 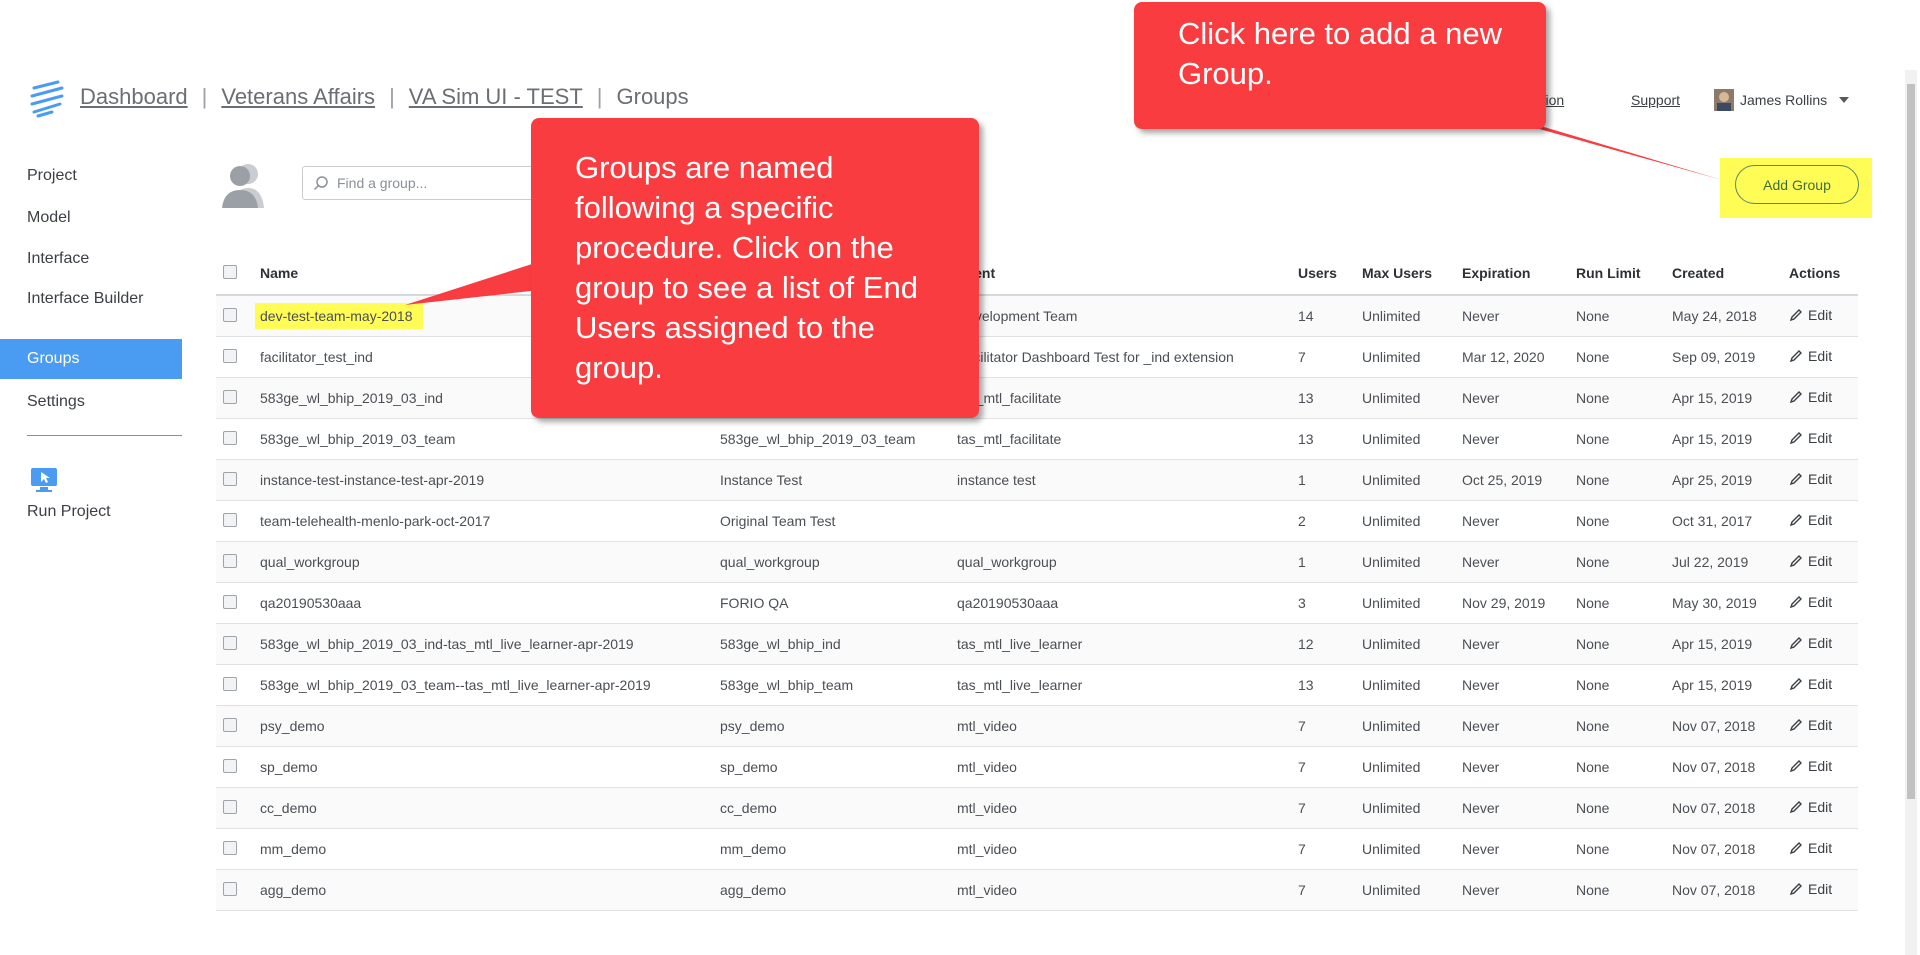 What do you see at coordinates (1412, 274) in the screenshot?
I see `column-header-max-users: Max Users` at bounding box center [1412, 274].